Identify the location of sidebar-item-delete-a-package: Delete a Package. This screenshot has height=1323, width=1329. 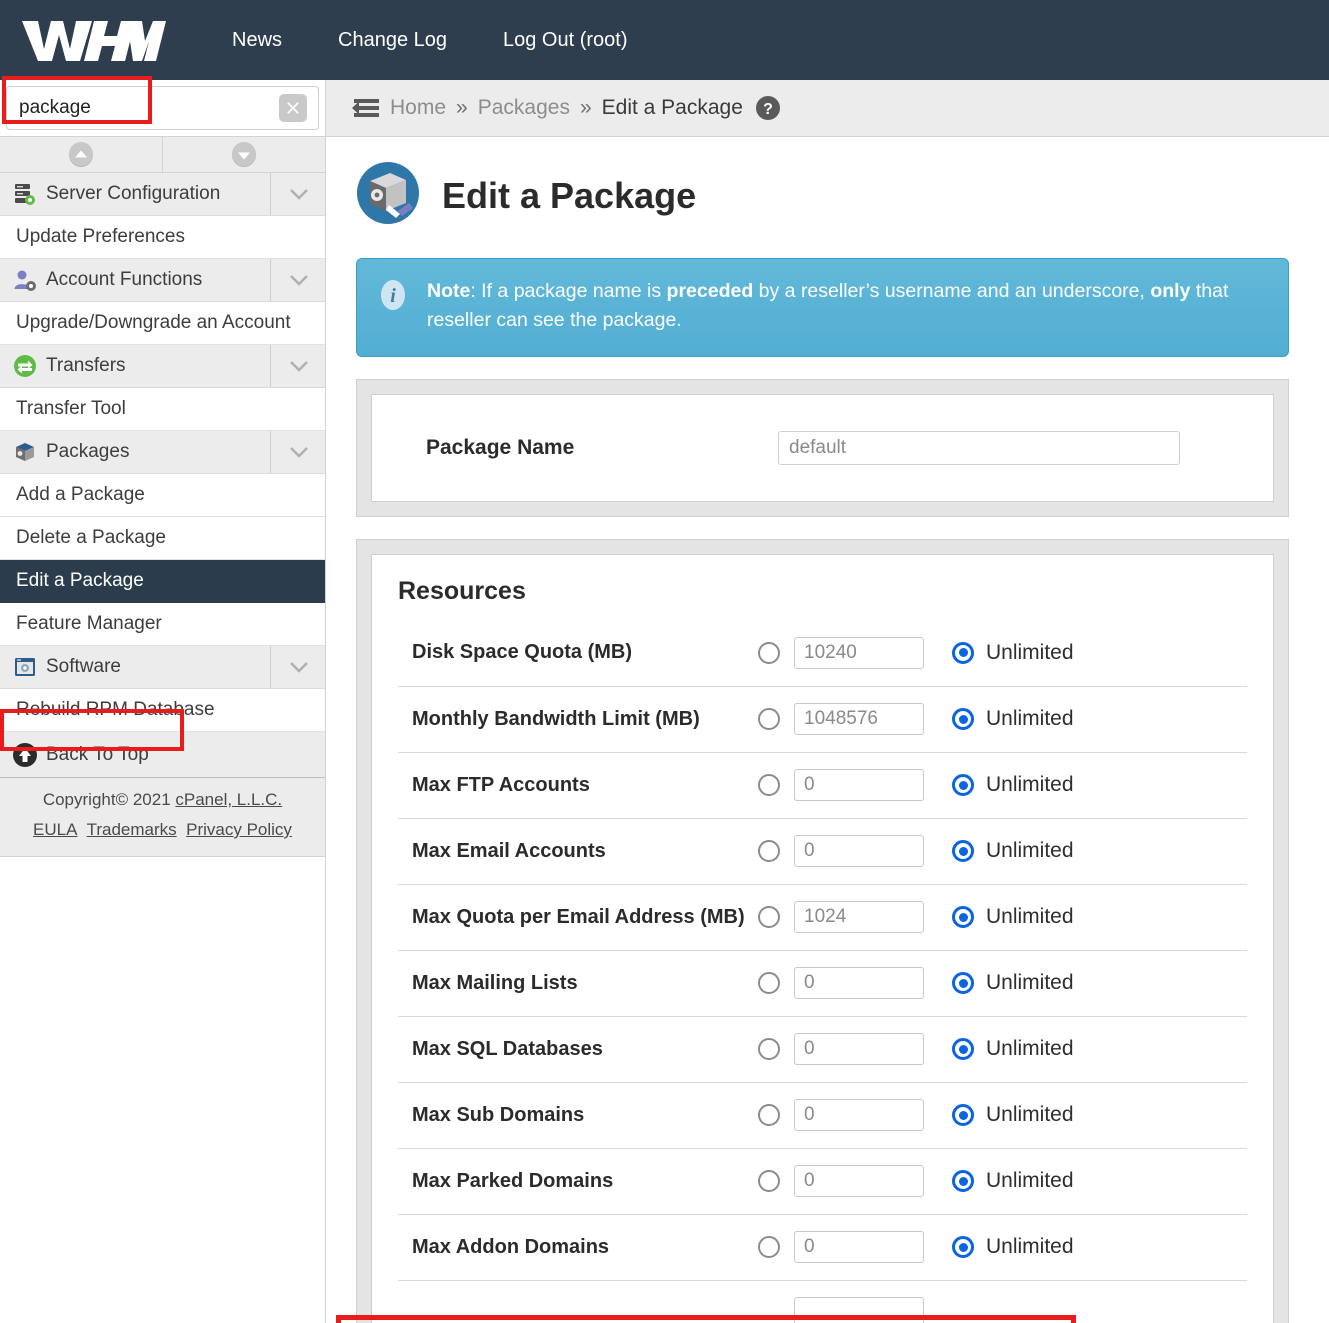
(162, 538).